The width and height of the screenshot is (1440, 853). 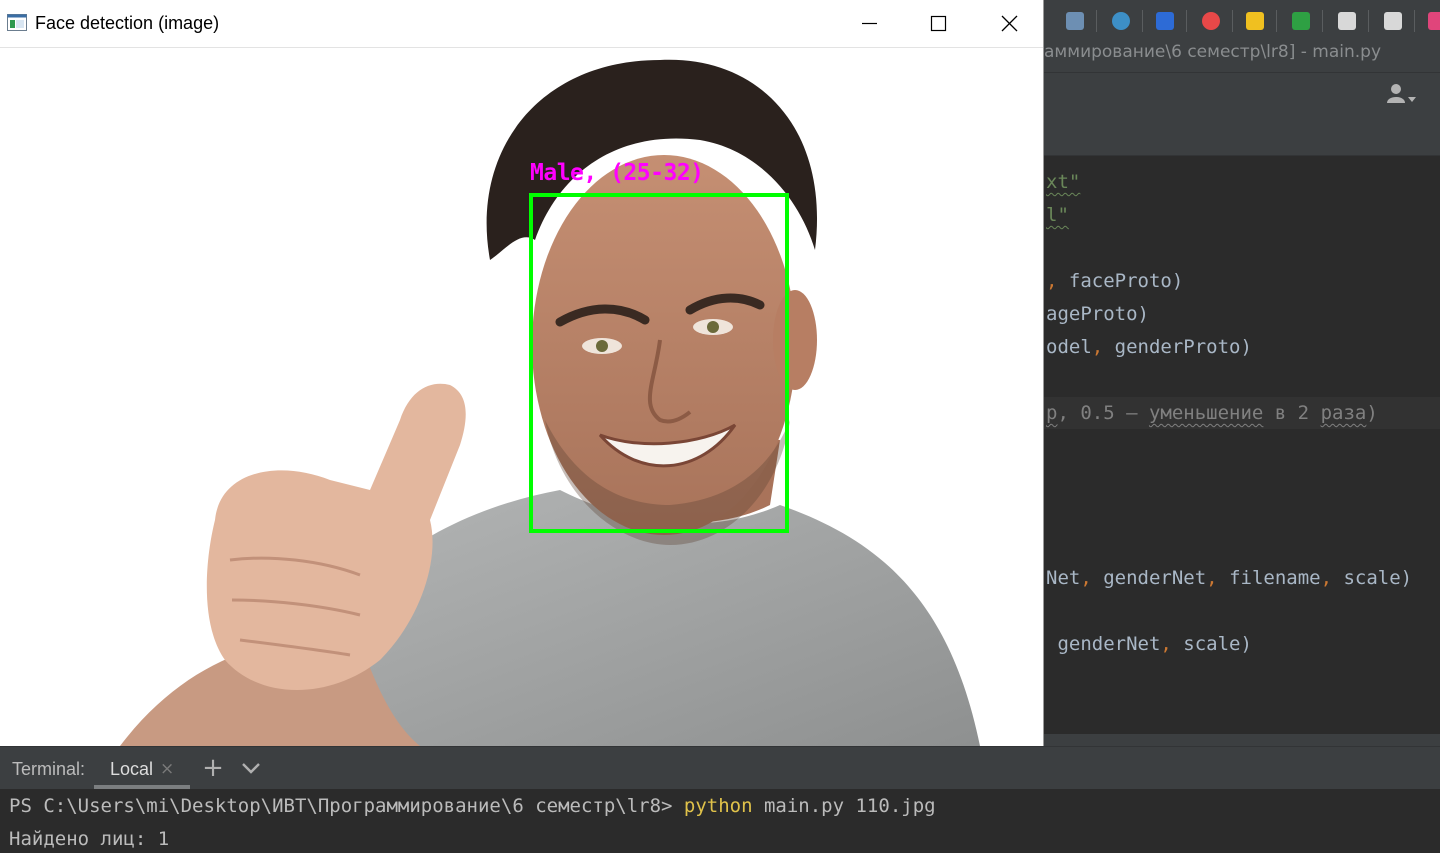 I want to click on minimize-button, so click(x=869, y=23).